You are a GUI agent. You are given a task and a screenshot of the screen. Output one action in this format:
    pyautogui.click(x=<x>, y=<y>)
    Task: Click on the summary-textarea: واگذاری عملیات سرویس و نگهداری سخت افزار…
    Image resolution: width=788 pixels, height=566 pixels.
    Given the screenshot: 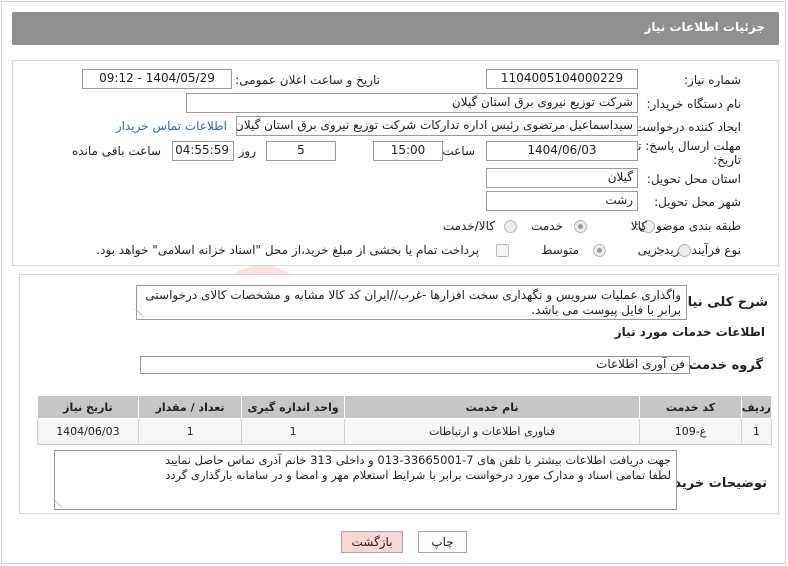 What is the action you would take?
    pyautogui.click(x=411, y=302)
    